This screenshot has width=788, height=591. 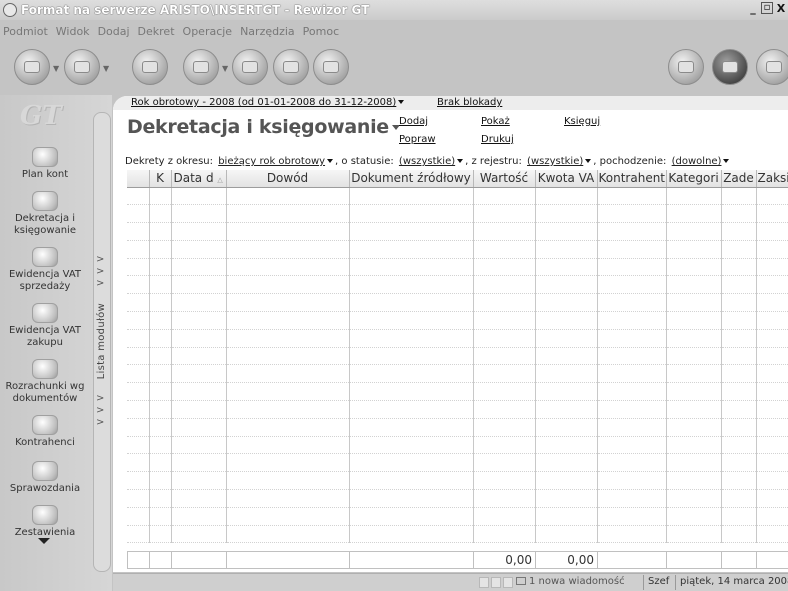 What do you see at coordinates (582, 121) in the screenshot?
I see `post-link: Księguj` at bounding box center [582, 121].